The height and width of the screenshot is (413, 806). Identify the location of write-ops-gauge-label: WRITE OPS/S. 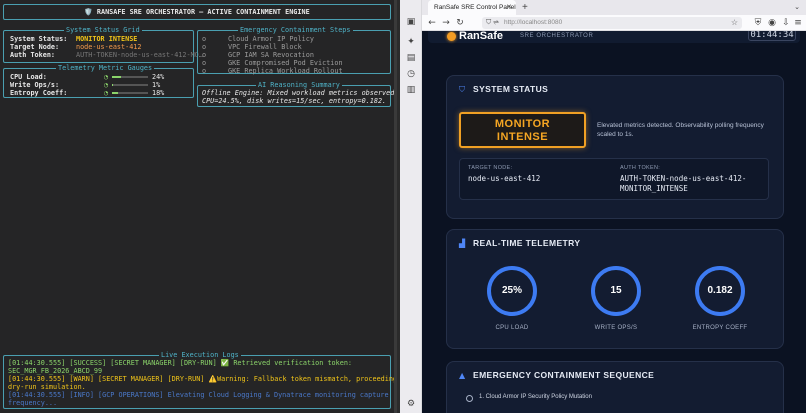
(616, 328).